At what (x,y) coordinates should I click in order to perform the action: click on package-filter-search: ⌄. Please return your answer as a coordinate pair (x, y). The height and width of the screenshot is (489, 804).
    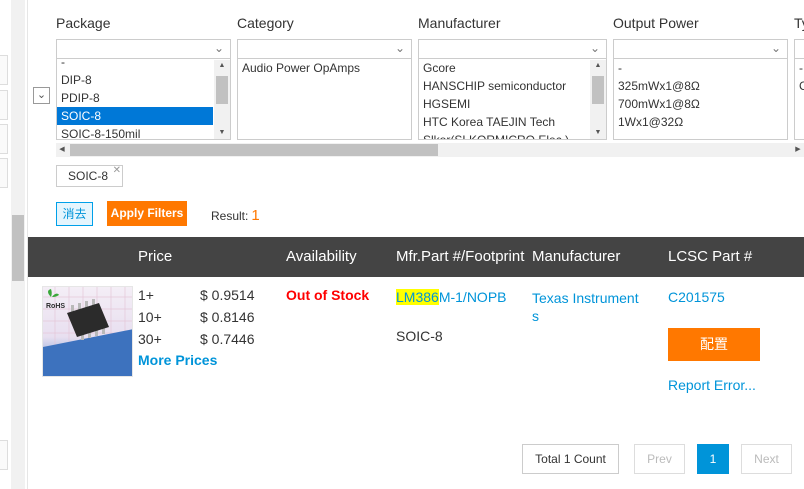
    Looking at the image, I should click on (143, 49).